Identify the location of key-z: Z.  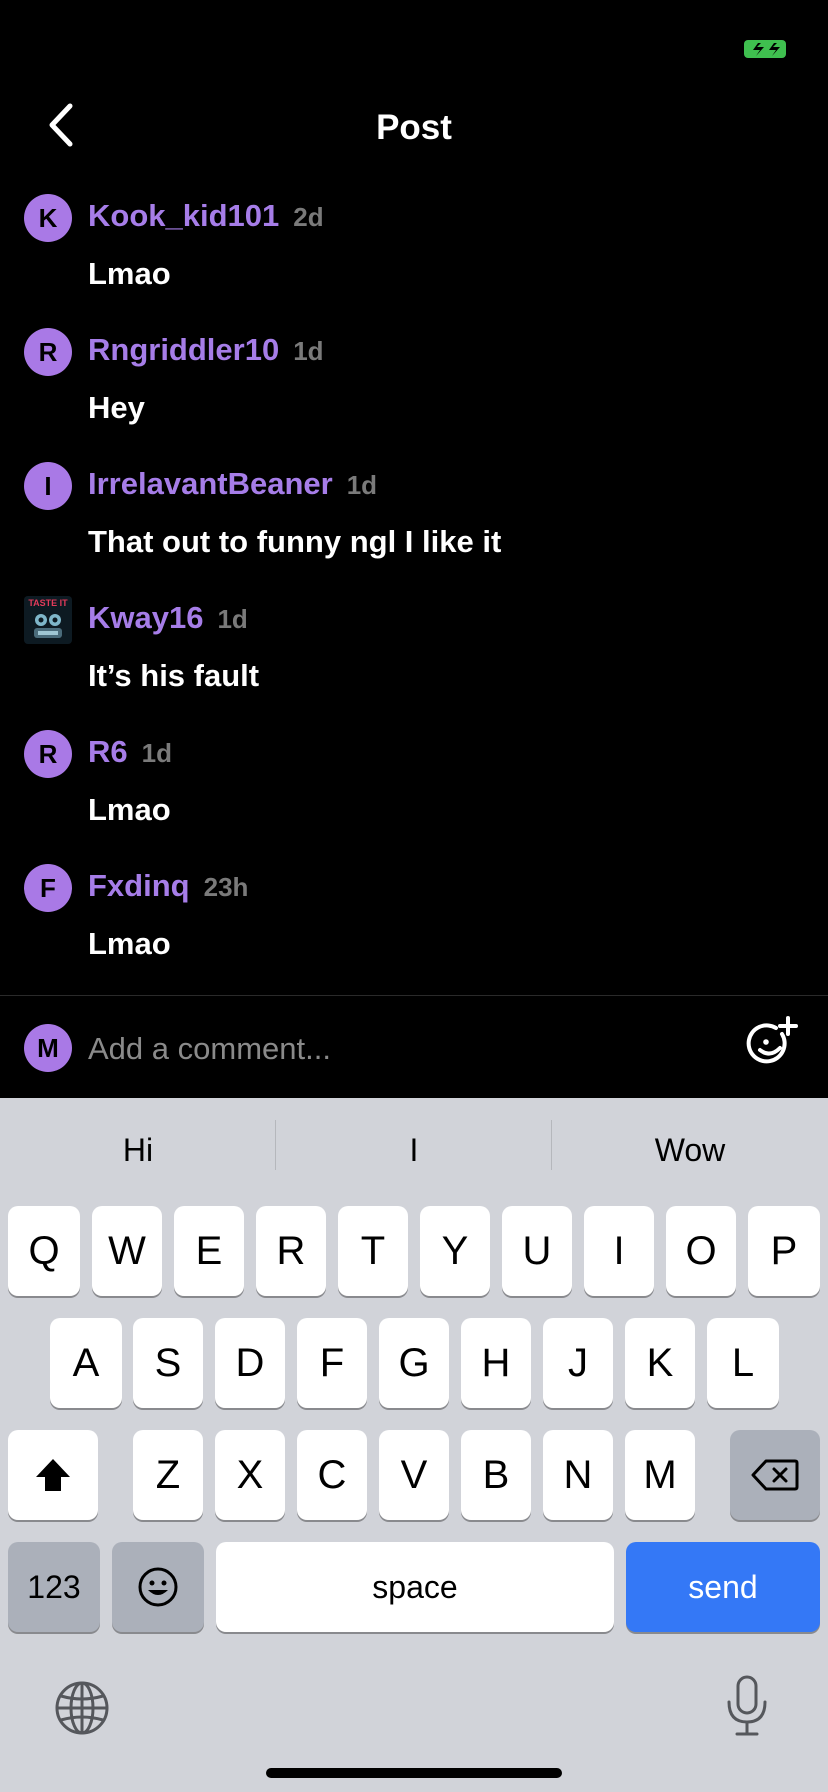
(168, 1475).